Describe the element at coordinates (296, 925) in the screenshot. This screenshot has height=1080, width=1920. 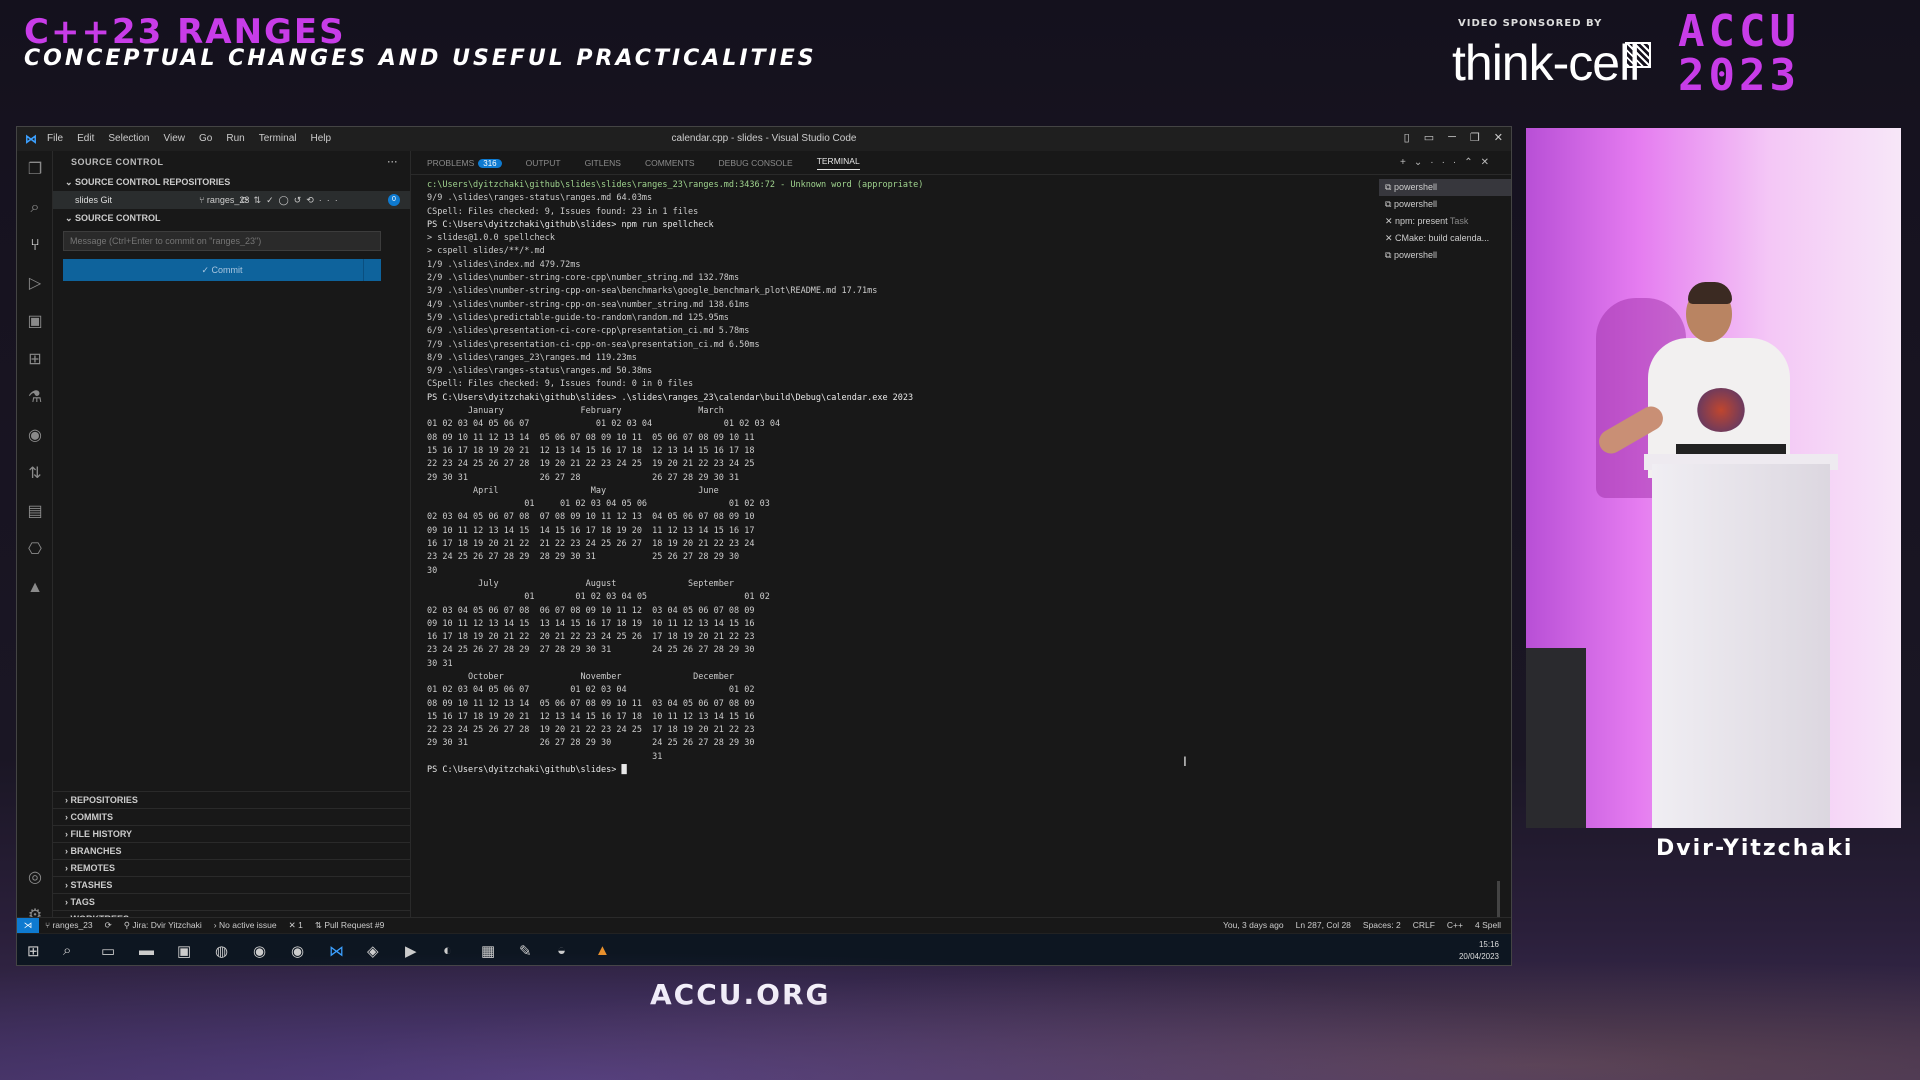
I see `status-warnings: ✕ 1` at that location.